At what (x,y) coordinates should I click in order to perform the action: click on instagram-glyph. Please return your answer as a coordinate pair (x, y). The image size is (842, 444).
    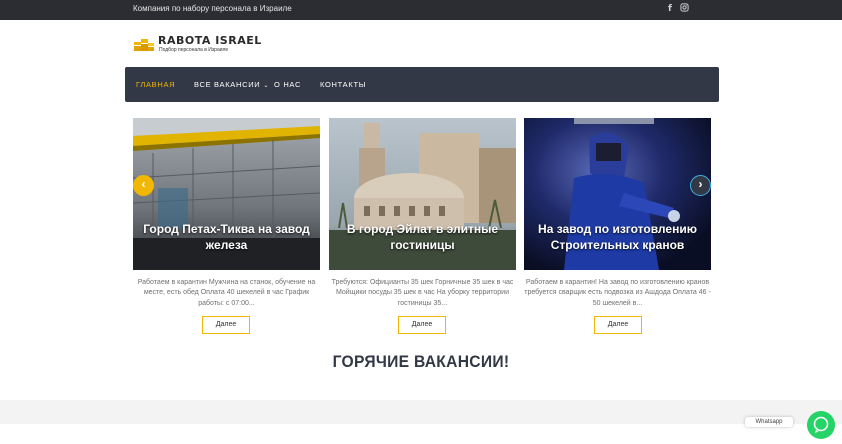
    Looking at the image, I should click on (684, 7).